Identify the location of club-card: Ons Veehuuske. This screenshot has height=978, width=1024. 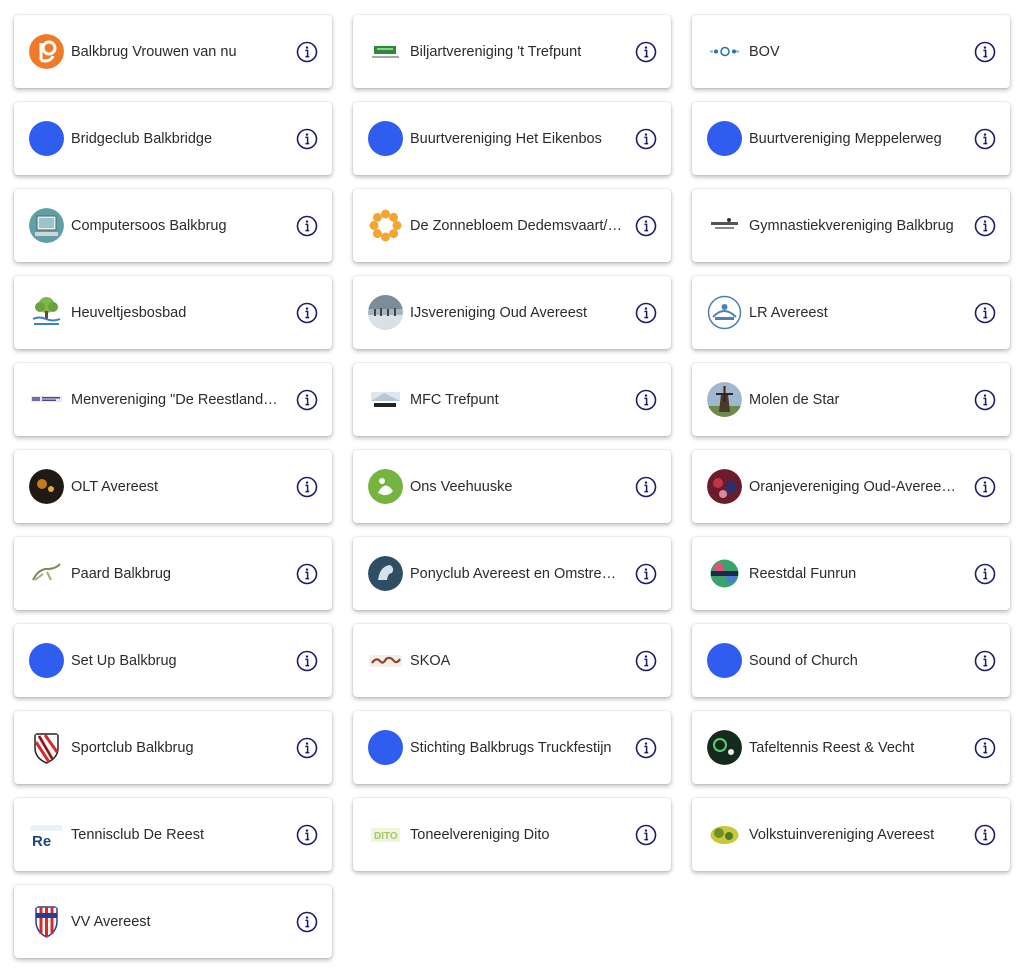
(512, 486).